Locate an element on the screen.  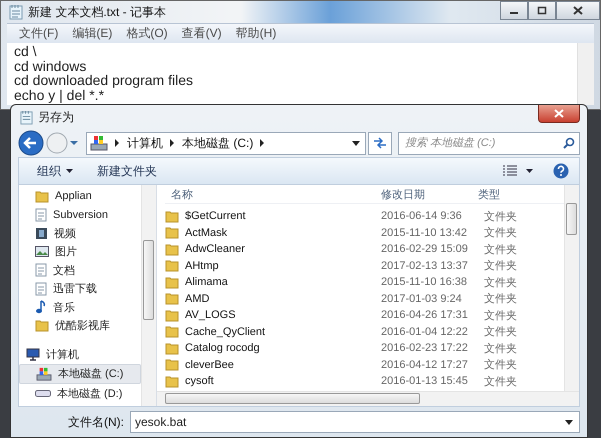
file-row: Alimama 2015-11-10 16:38 文件夹 is located at coordinates (364, 282).